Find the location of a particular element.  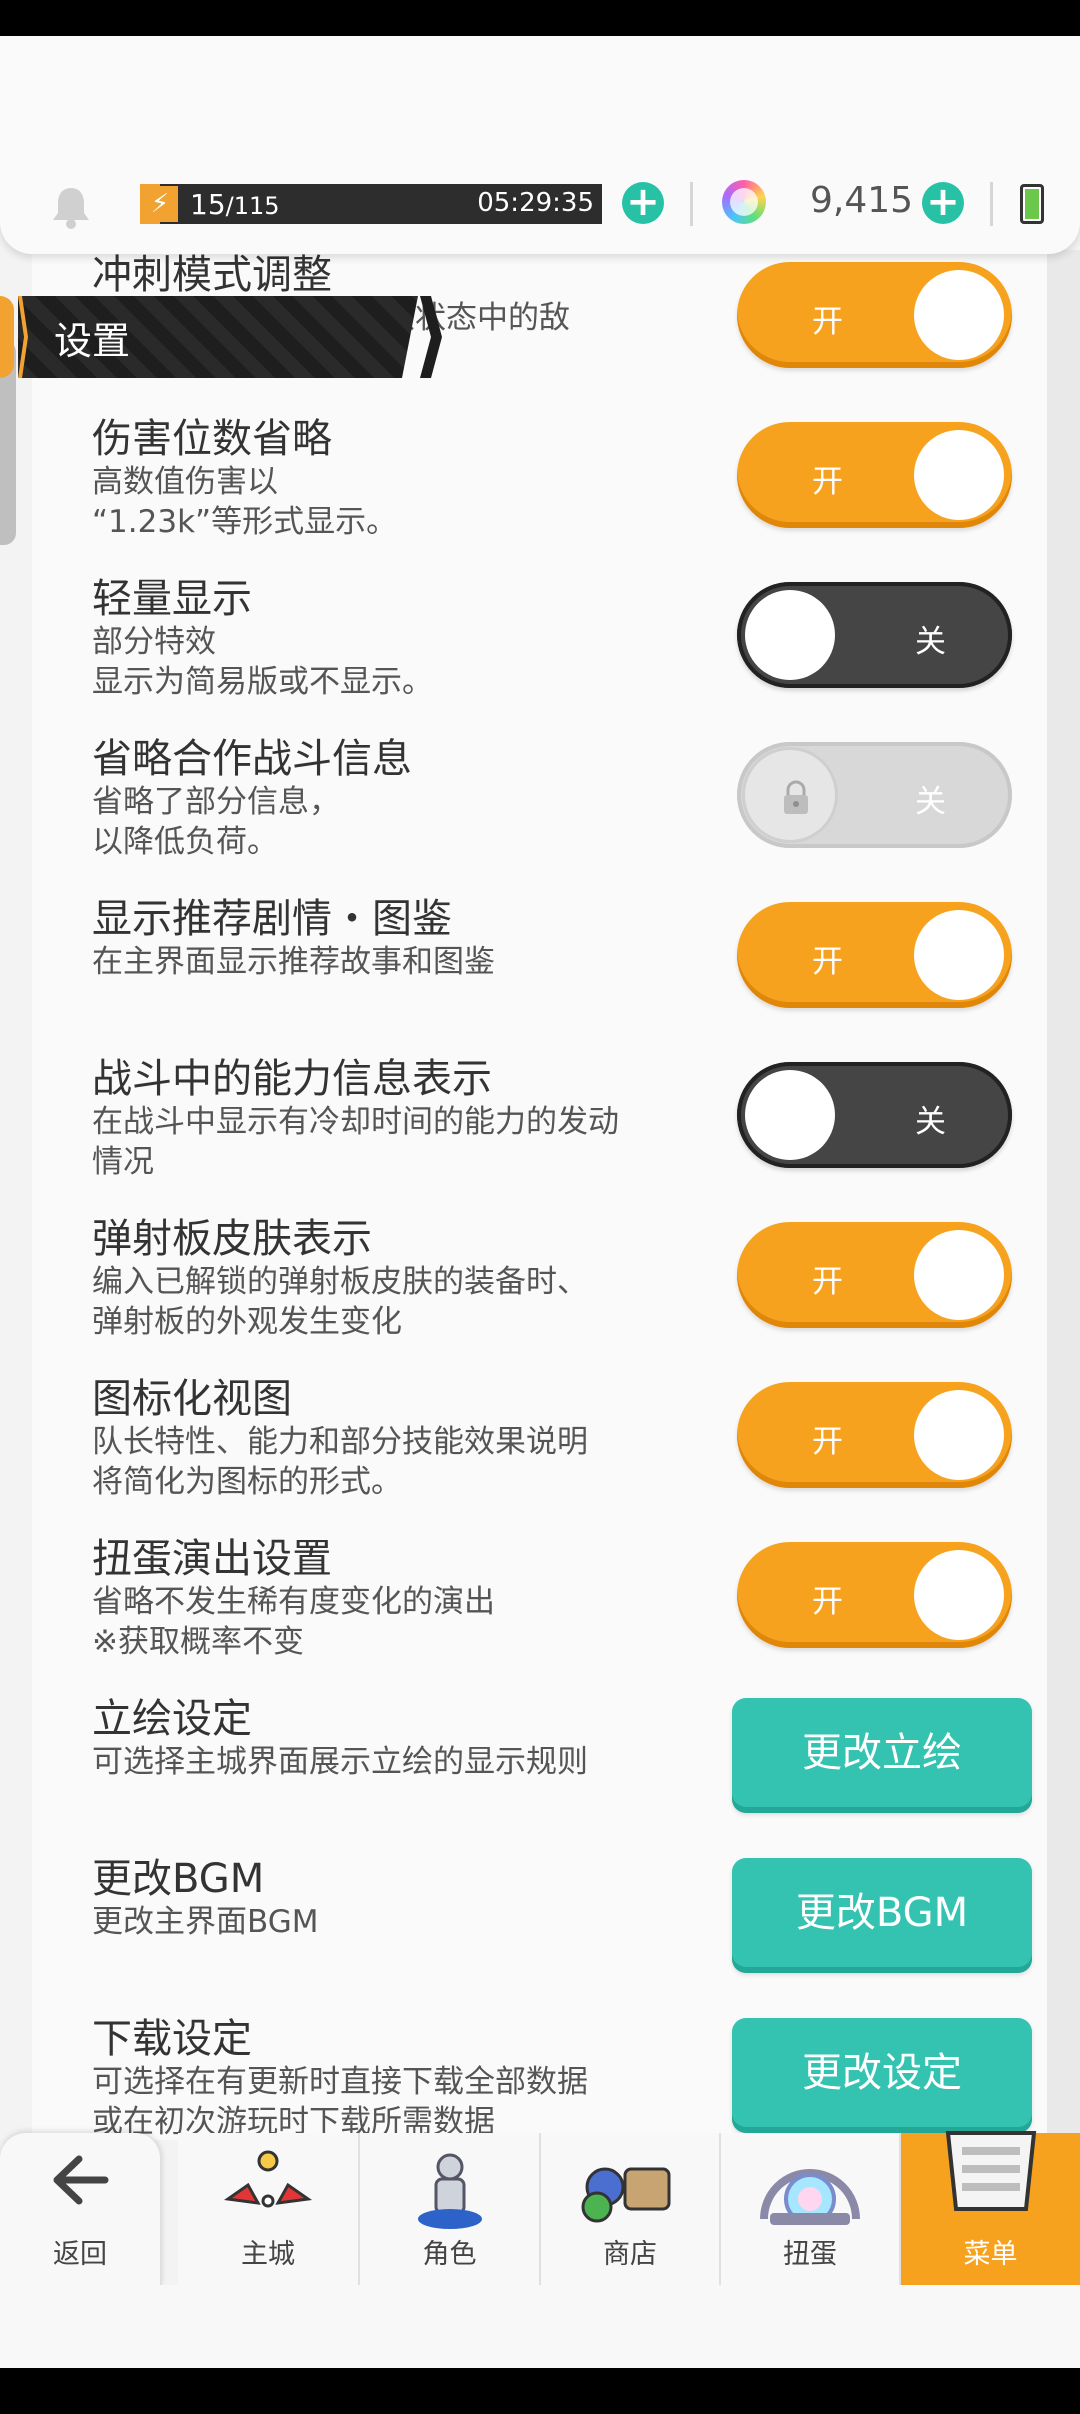

character-icon is located at coordinates (449, 2191).